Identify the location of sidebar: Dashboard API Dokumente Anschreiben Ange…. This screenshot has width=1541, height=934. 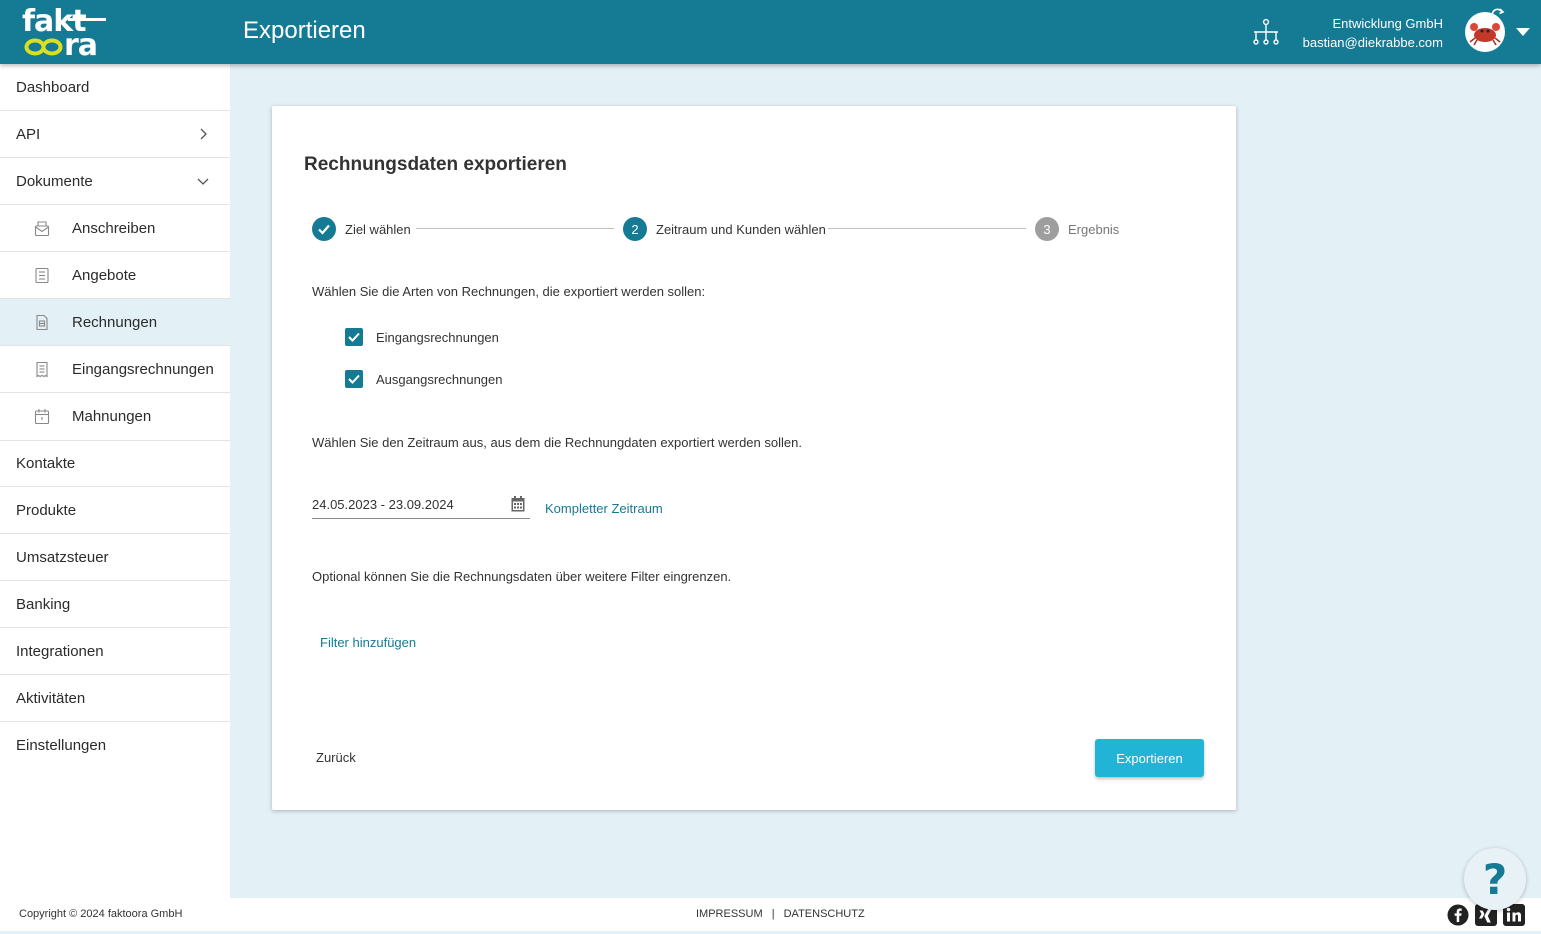
(115, 481).